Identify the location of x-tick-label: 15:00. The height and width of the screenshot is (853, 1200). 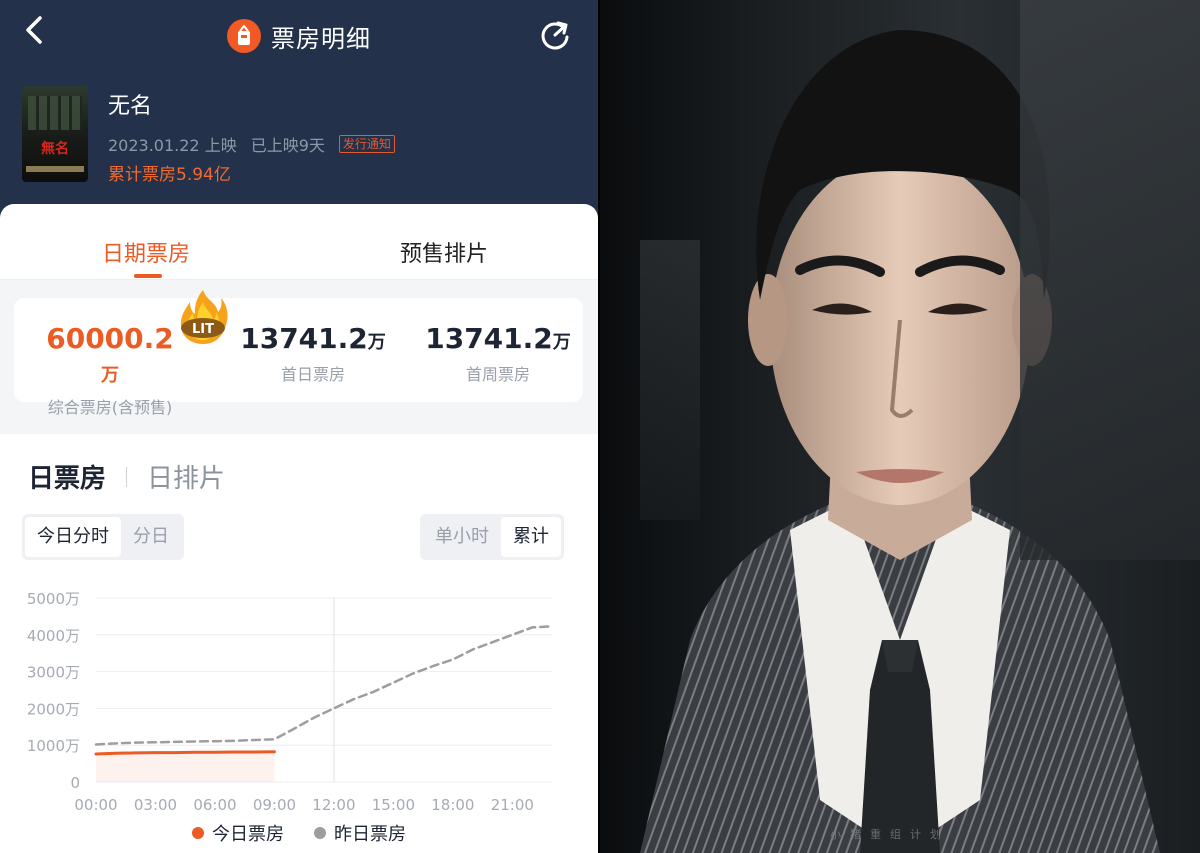
(393, 805).